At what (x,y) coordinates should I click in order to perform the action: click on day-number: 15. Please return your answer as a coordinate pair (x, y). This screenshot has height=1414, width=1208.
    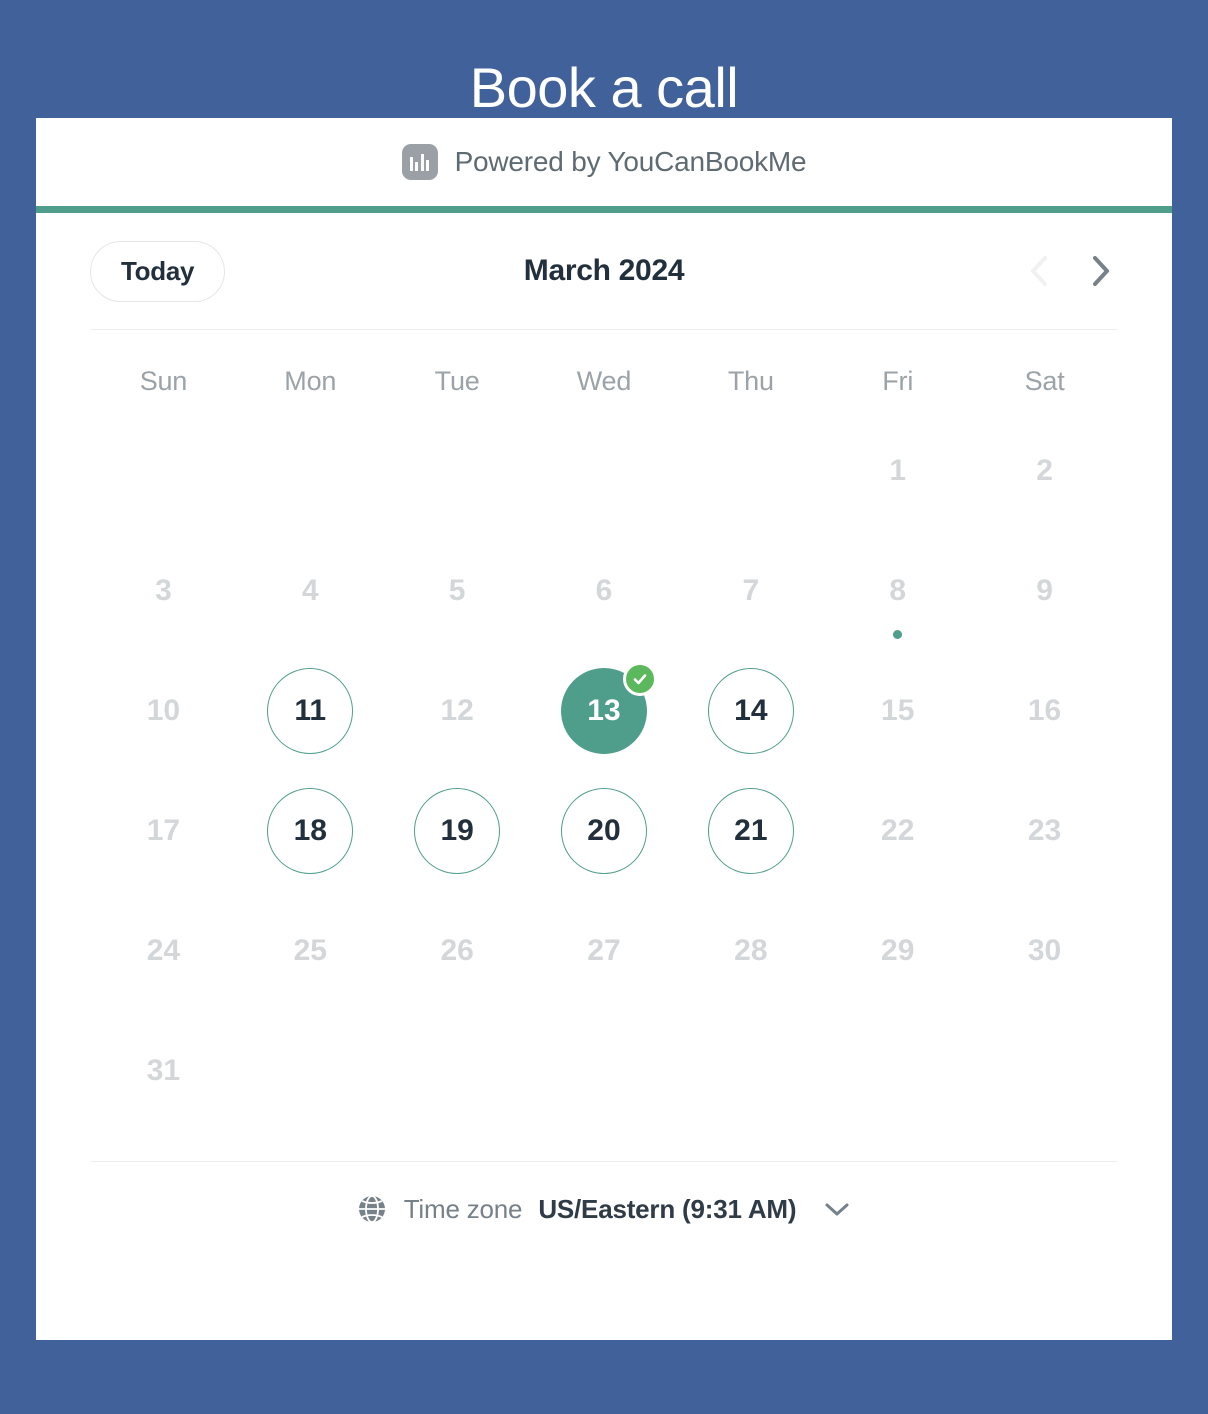
    Looking at the image, I should click on (898, 710).